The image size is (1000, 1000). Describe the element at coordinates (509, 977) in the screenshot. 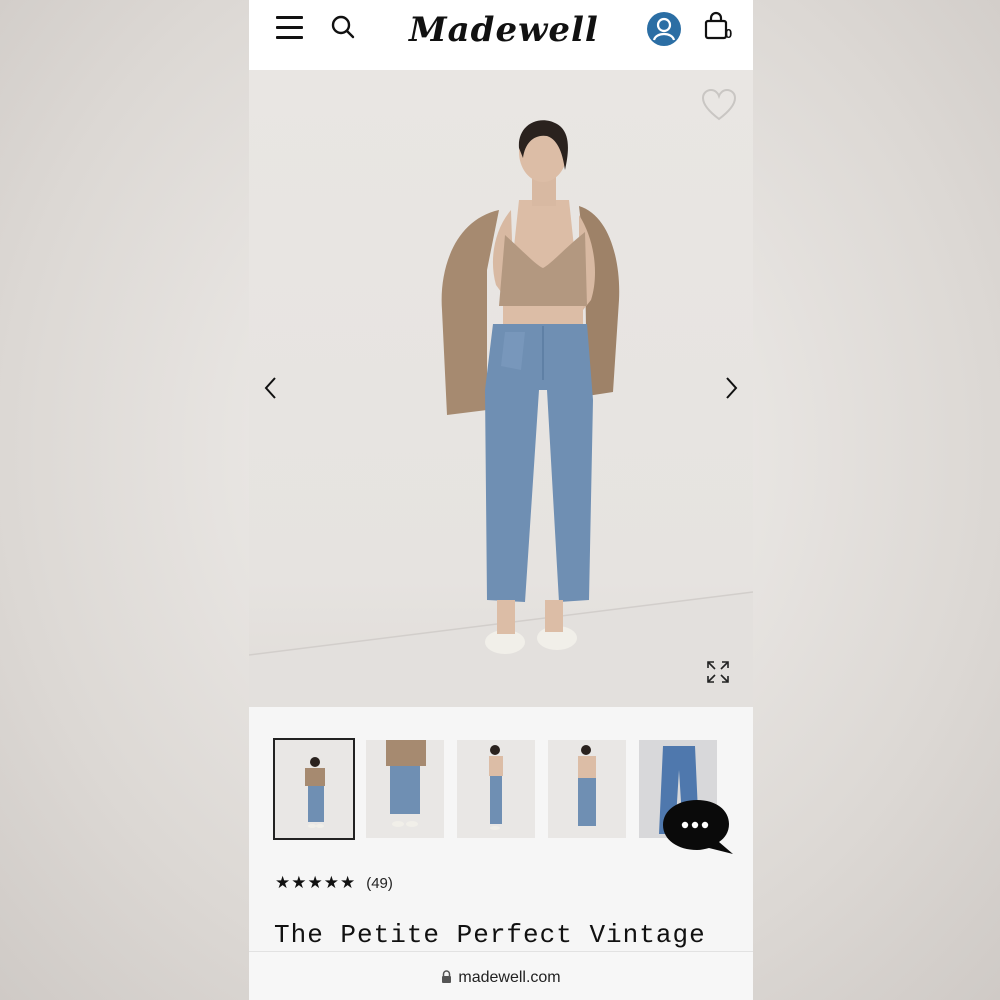

I see `url-text: madewell.com` at that location.